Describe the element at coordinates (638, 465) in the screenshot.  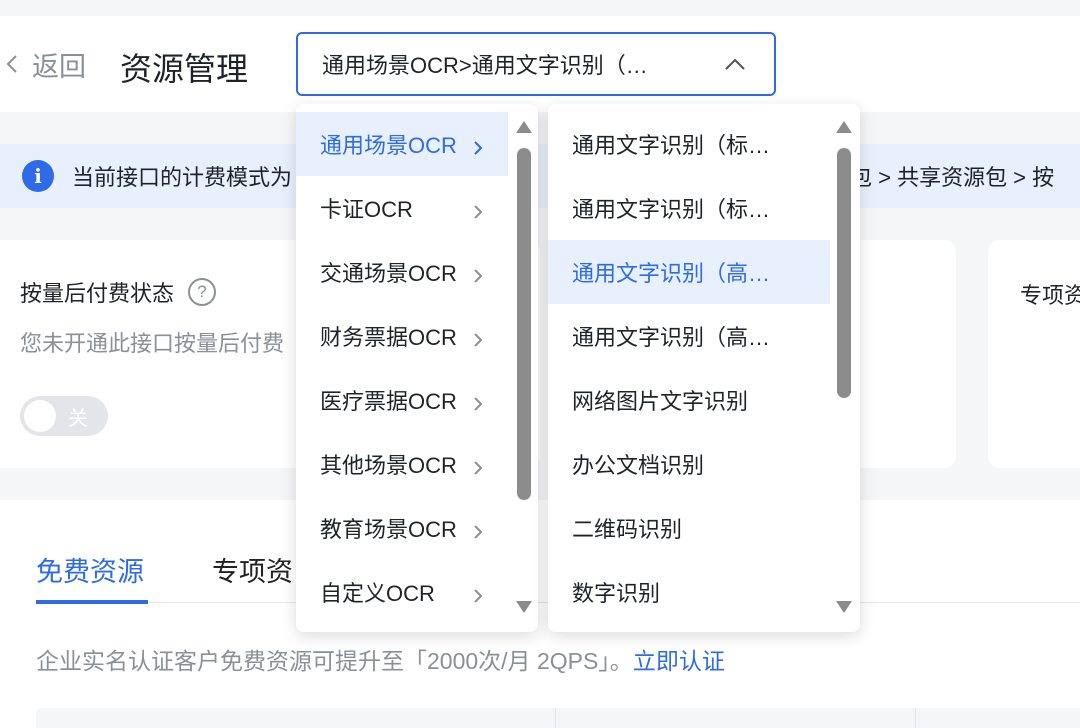
I see `option-label: 办公文档识别` at that location.